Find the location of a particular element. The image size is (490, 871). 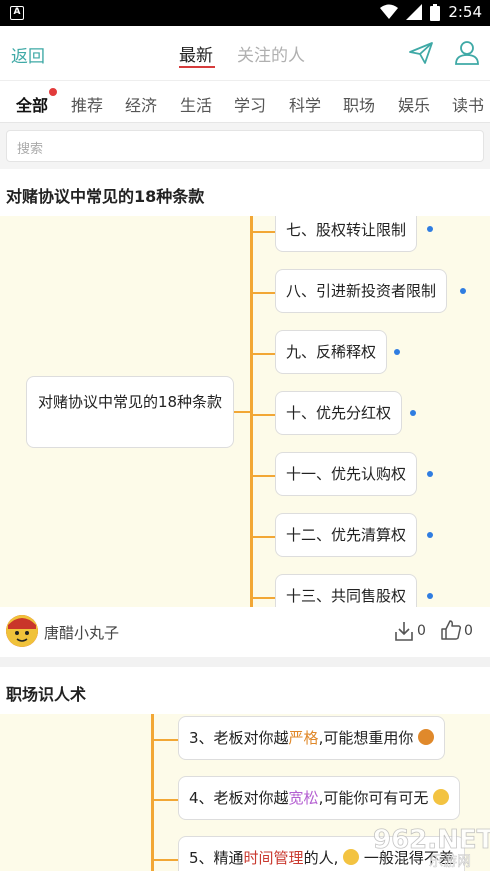

category-recommend: 推荐 is located at coordinates (87, 104).